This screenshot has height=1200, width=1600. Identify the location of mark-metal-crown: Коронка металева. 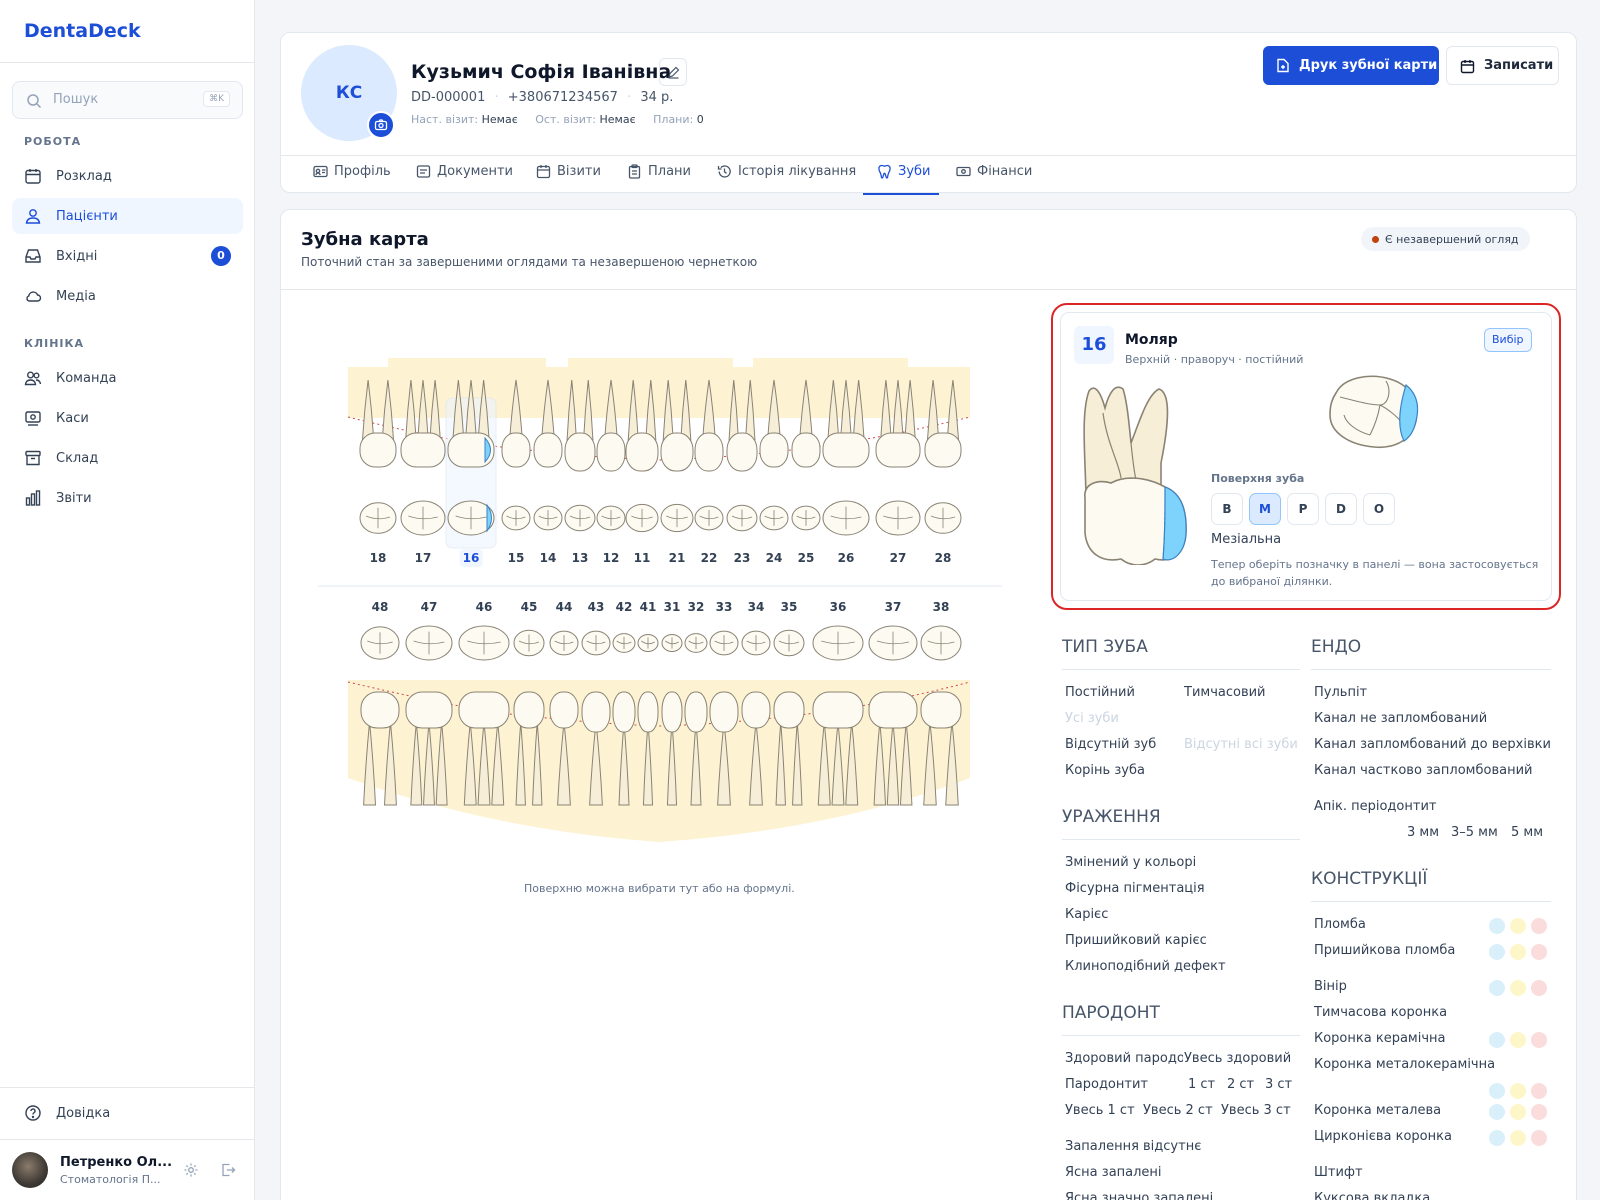
(1377, 1110).